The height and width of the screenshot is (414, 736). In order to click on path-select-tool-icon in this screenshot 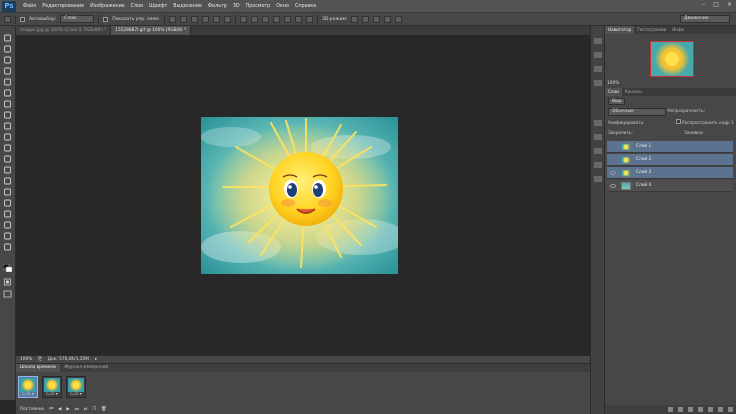, I will do `click(7, 214)`.